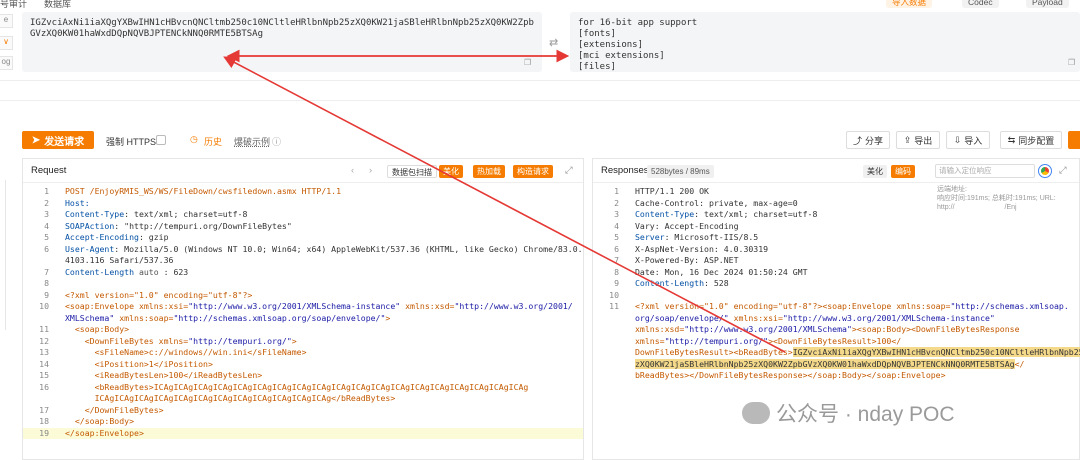 The image size is (1080, 460). I want to click on code-text: Date: Mon, 16 Dec 2024 01:50:24 GMT, so click(721, 271).